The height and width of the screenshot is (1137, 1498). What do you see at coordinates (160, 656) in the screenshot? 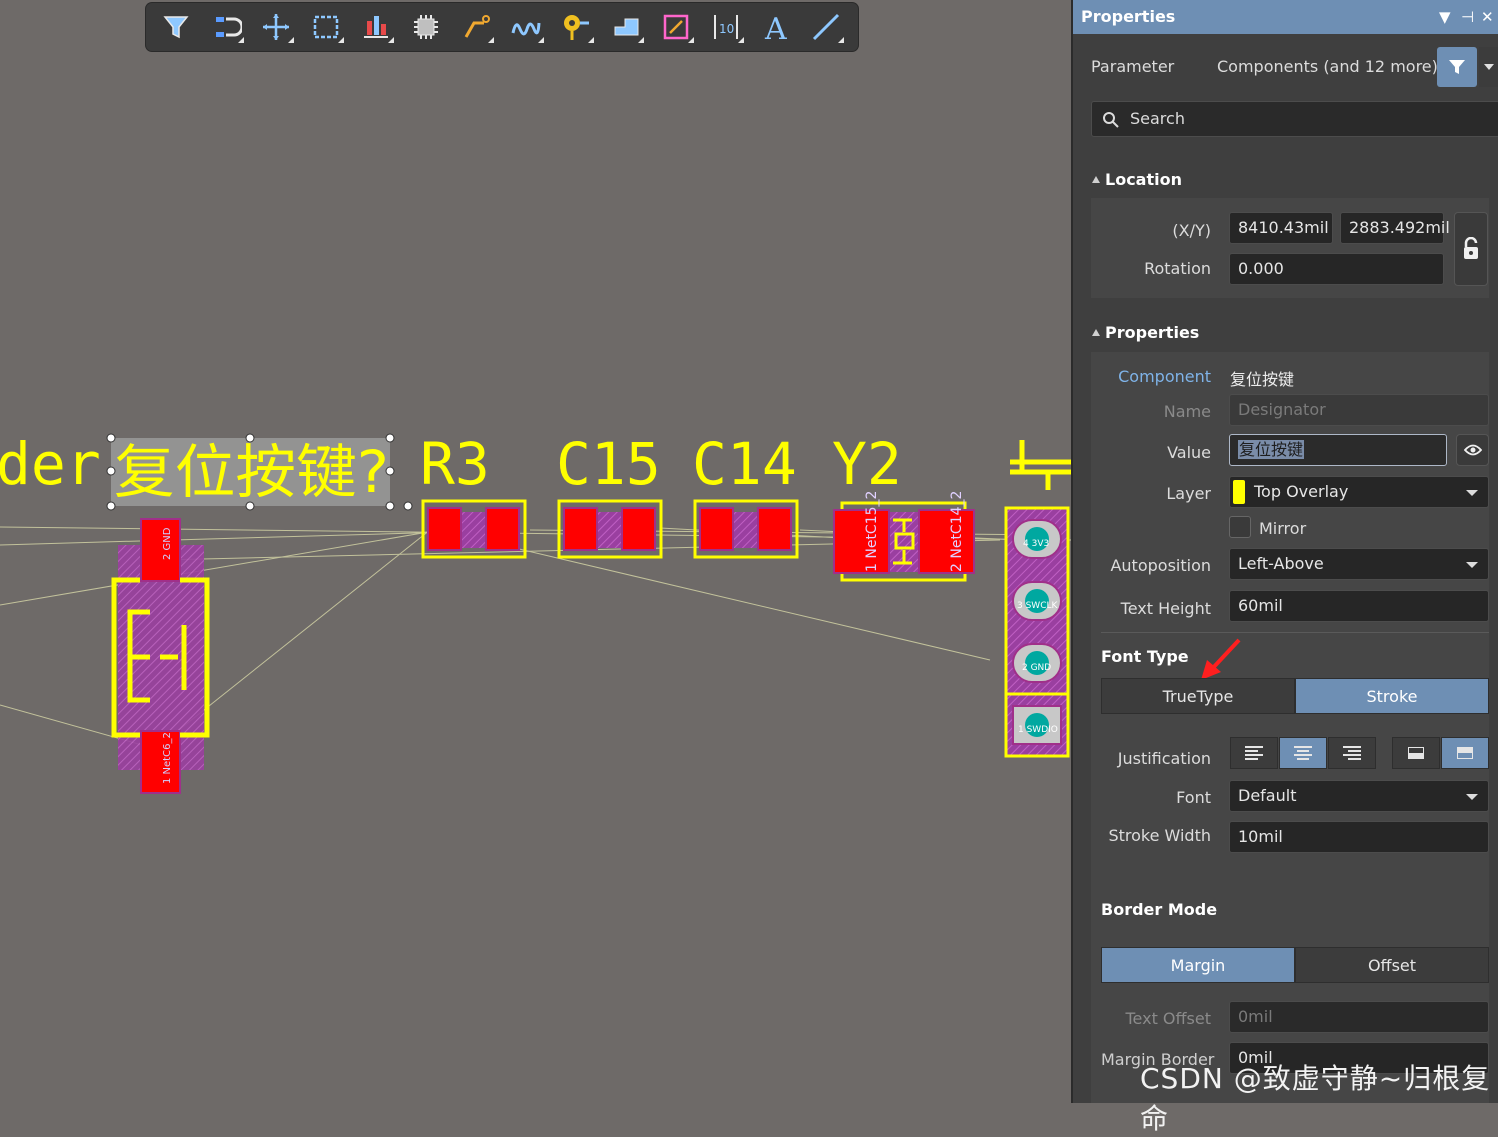
I see `switch-footprint: 2 GND 1 NetC6_2` at bounding box center [160, 656].